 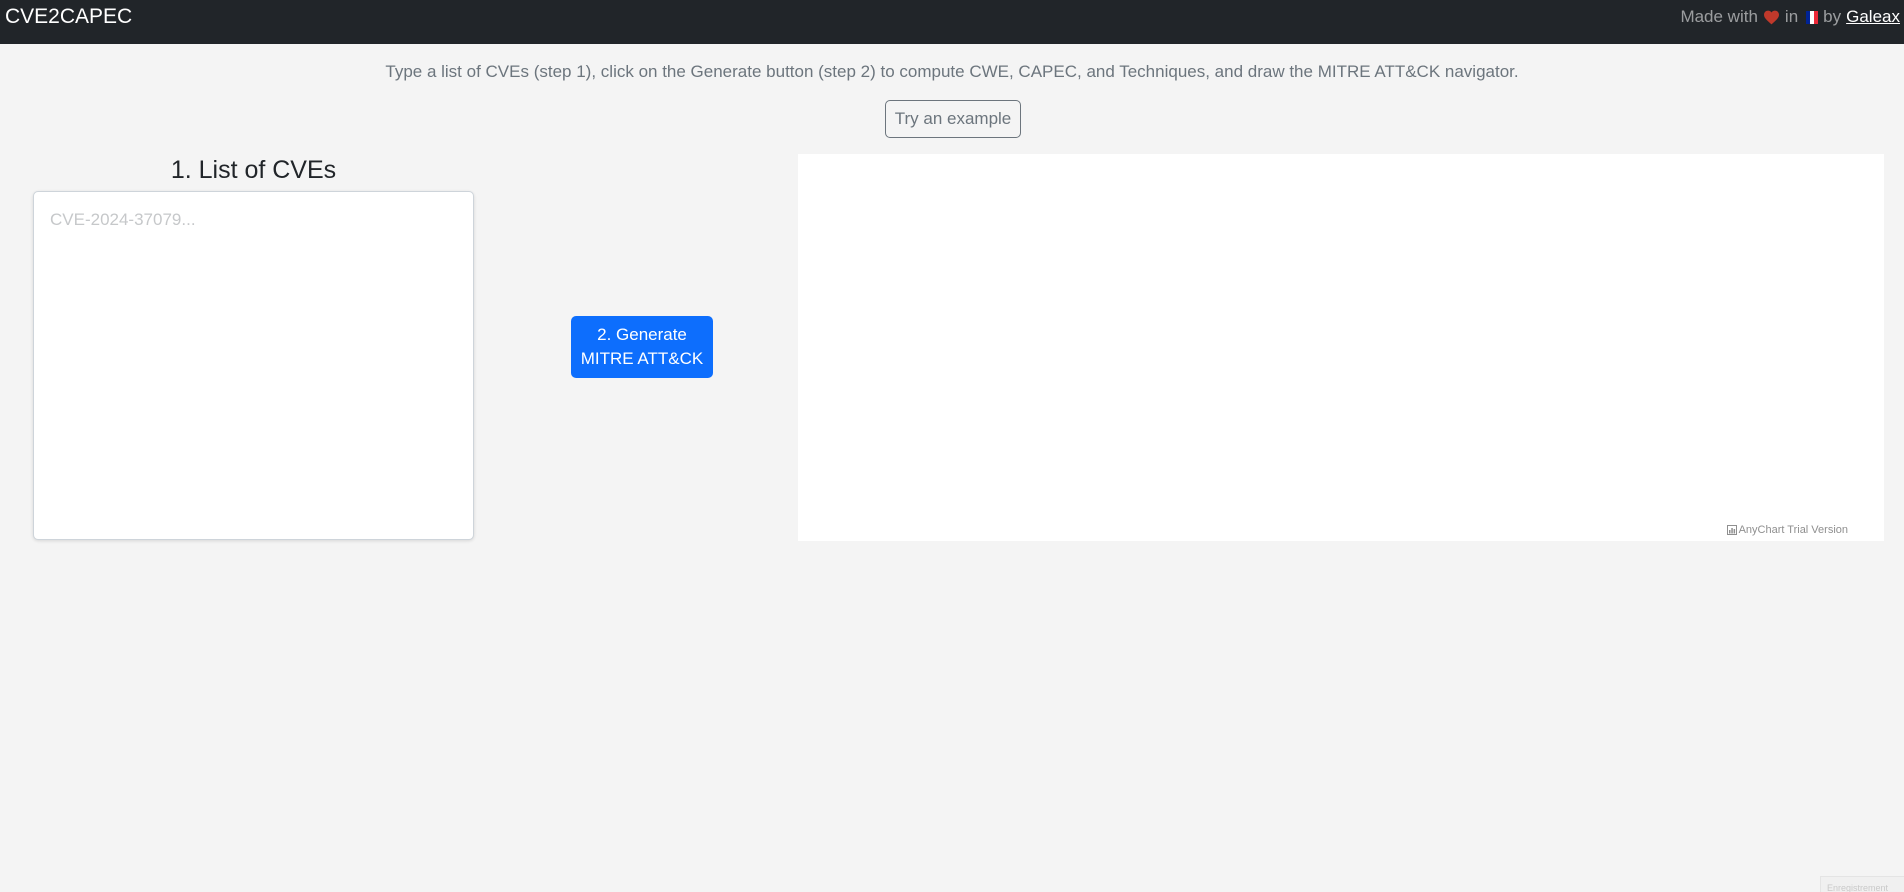 What do you see at coordinates (1832, 16) in the screenshot?
I see `by-label: by` at bounding box center [1832, 16].